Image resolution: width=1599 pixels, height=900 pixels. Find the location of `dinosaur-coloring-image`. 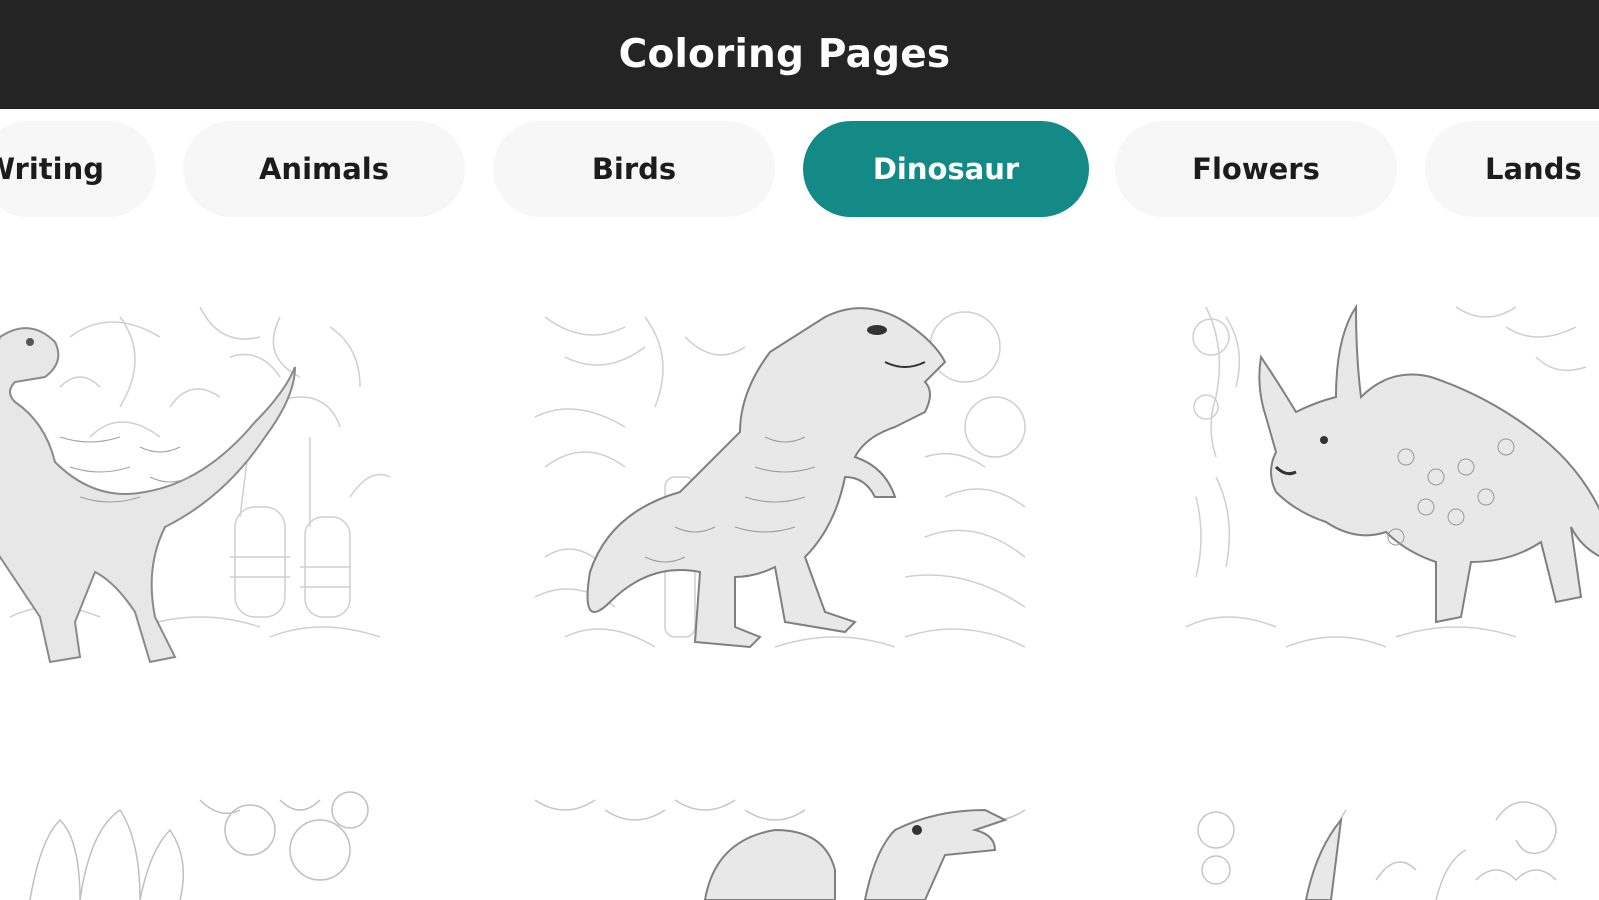

dinosaur-coloring-image is located at coordinates (1377, 850).